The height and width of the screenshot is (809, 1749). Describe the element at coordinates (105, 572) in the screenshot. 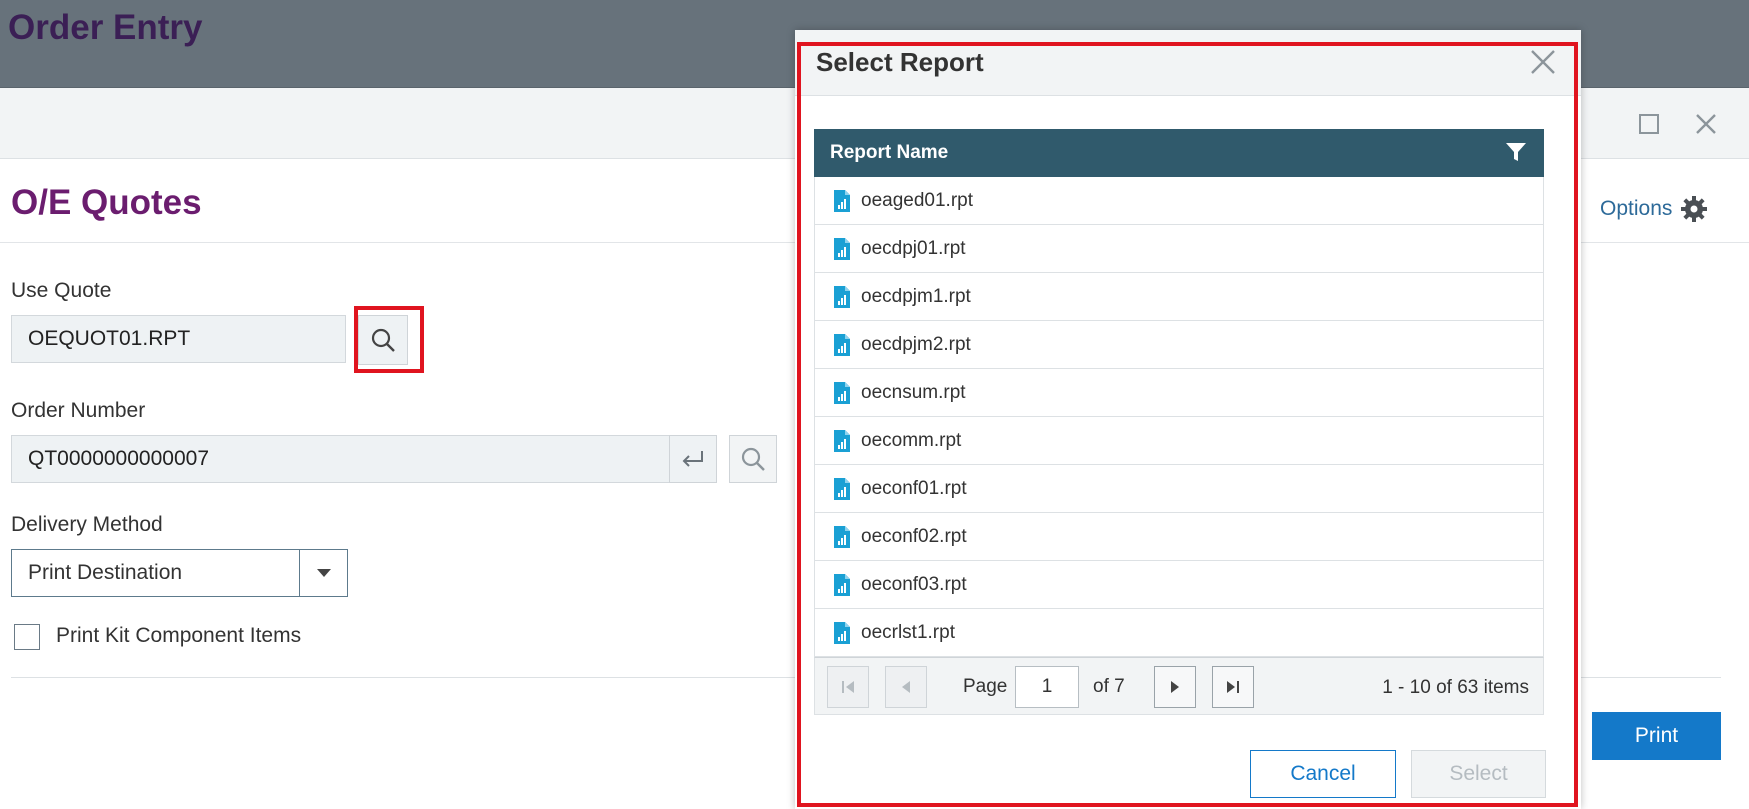

I see `delivery-method-value: Print Destination` at that location.